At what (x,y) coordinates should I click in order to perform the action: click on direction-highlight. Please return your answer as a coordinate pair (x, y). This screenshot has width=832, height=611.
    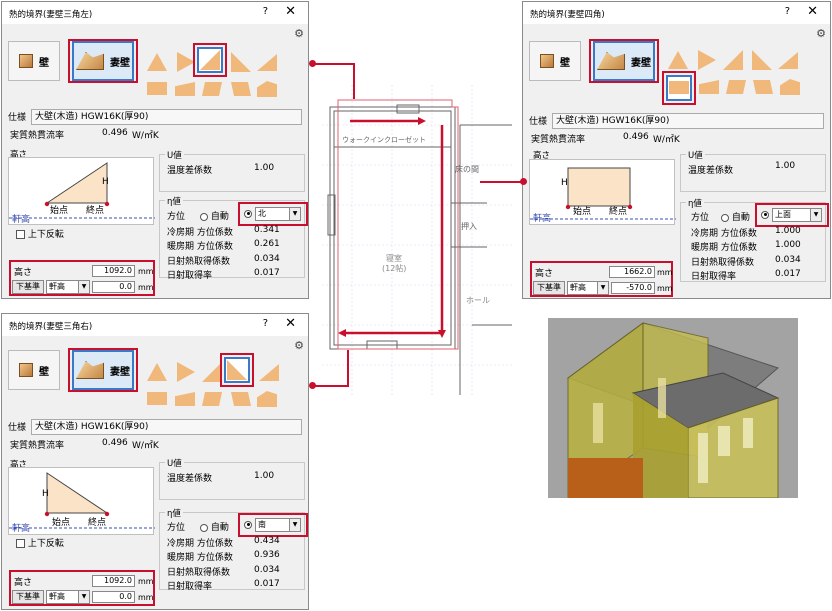
    Looking at the image, I should click on (273, 214).